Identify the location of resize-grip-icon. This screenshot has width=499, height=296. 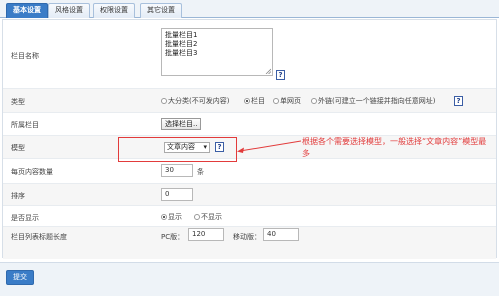
(268, 71).